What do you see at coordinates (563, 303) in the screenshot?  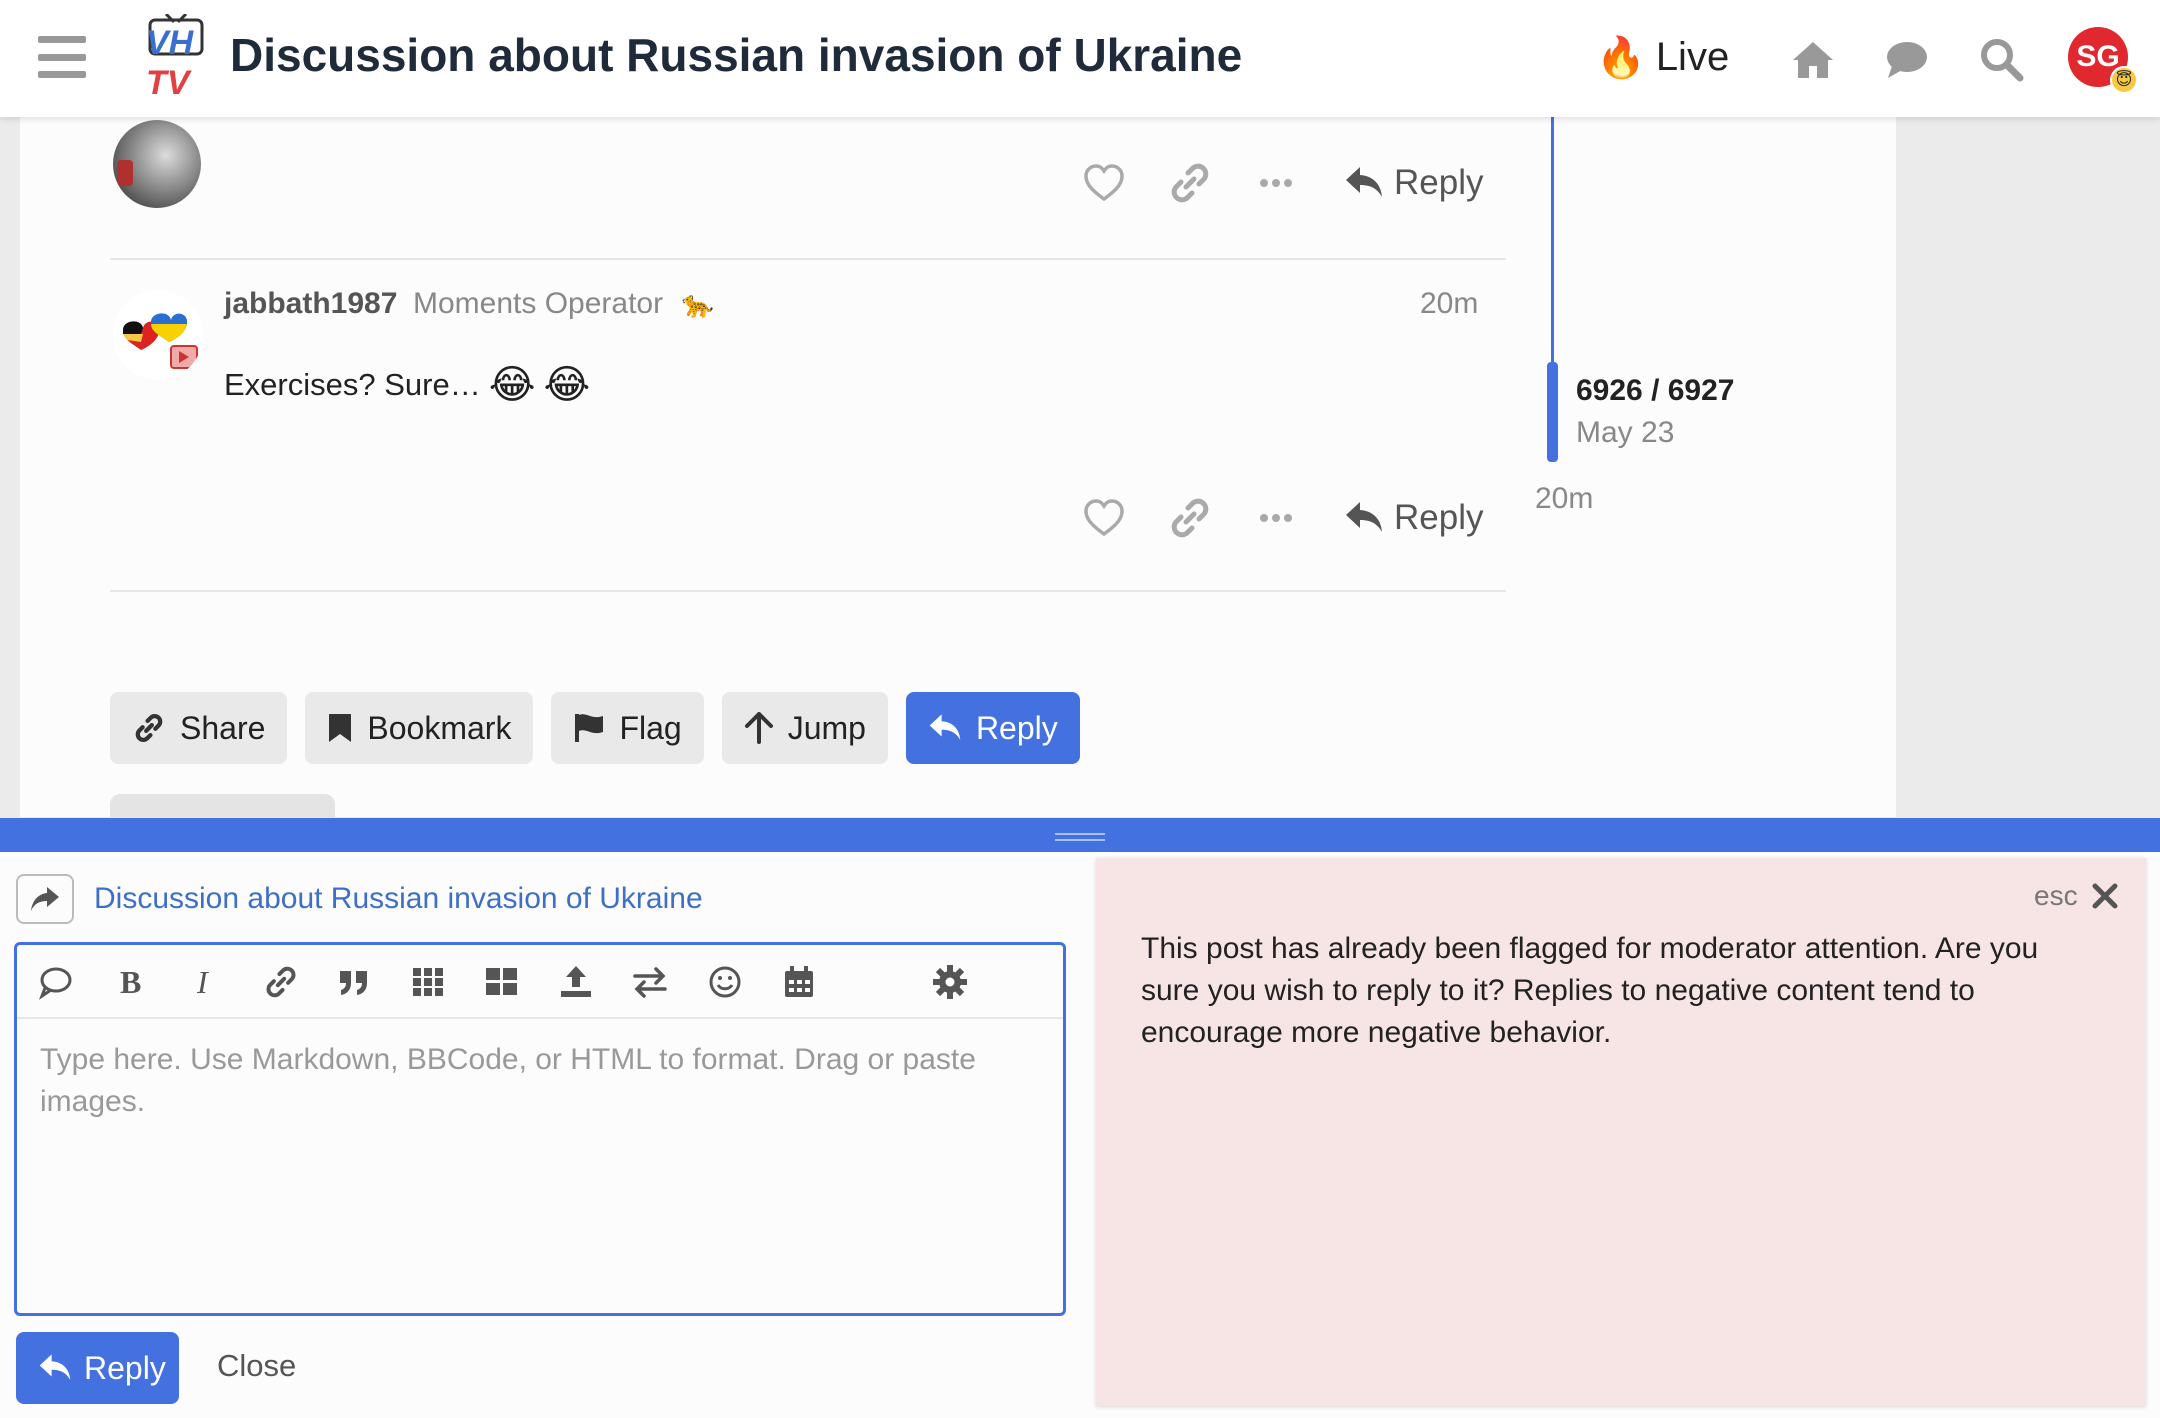 I see `post-user-title: Moments Operator 🐆` at bounding box center [563, 303].